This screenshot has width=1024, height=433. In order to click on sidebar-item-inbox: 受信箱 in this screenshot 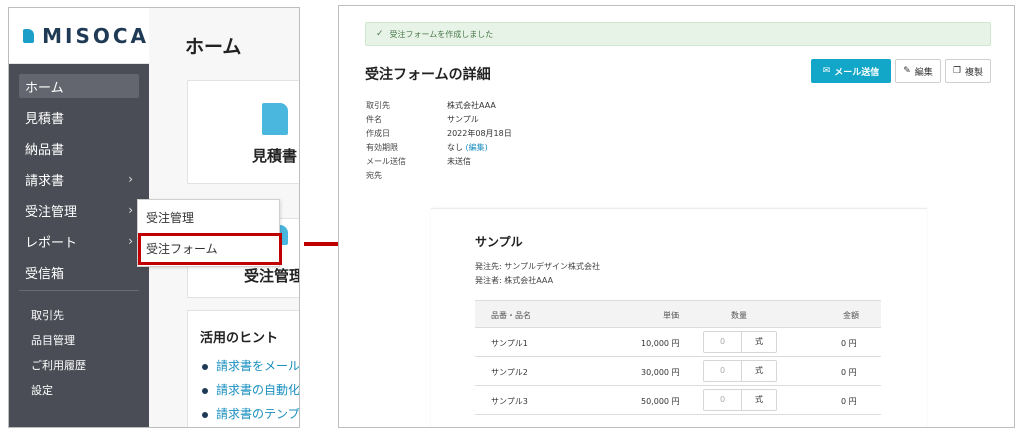, I will do `click(79, 272)`.